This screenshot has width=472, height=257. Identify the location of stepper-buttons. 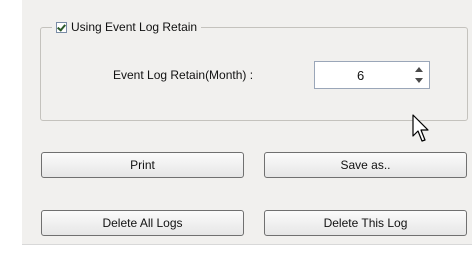
(419, 75).